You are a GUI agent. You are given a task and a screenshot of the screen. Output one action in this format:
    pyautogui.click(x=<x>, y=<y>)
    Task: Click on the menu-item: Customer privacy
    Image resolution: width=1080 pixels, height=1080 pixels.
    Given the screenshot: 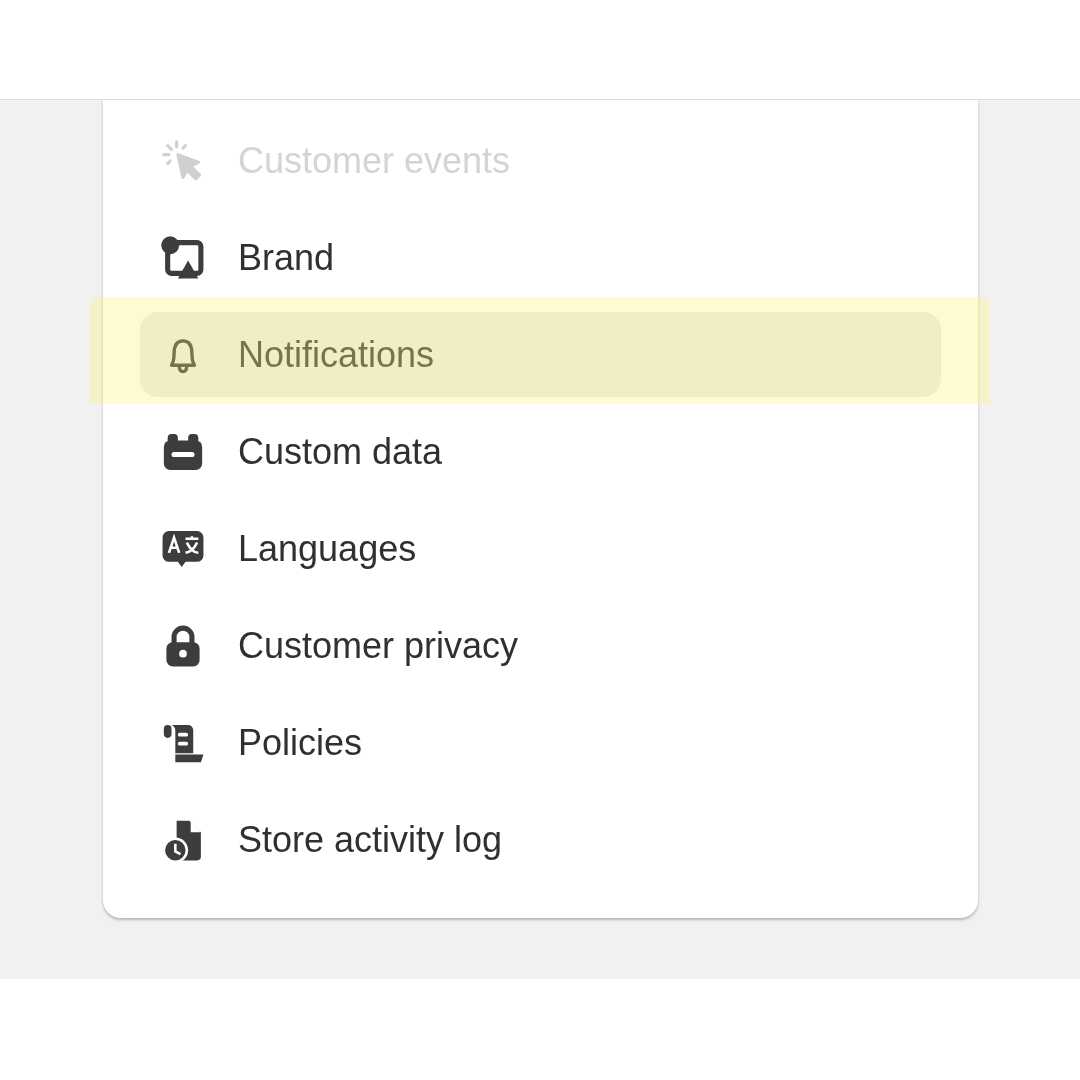 What is the action you would take?
    pyautogui.click(x=540, y=645)
    